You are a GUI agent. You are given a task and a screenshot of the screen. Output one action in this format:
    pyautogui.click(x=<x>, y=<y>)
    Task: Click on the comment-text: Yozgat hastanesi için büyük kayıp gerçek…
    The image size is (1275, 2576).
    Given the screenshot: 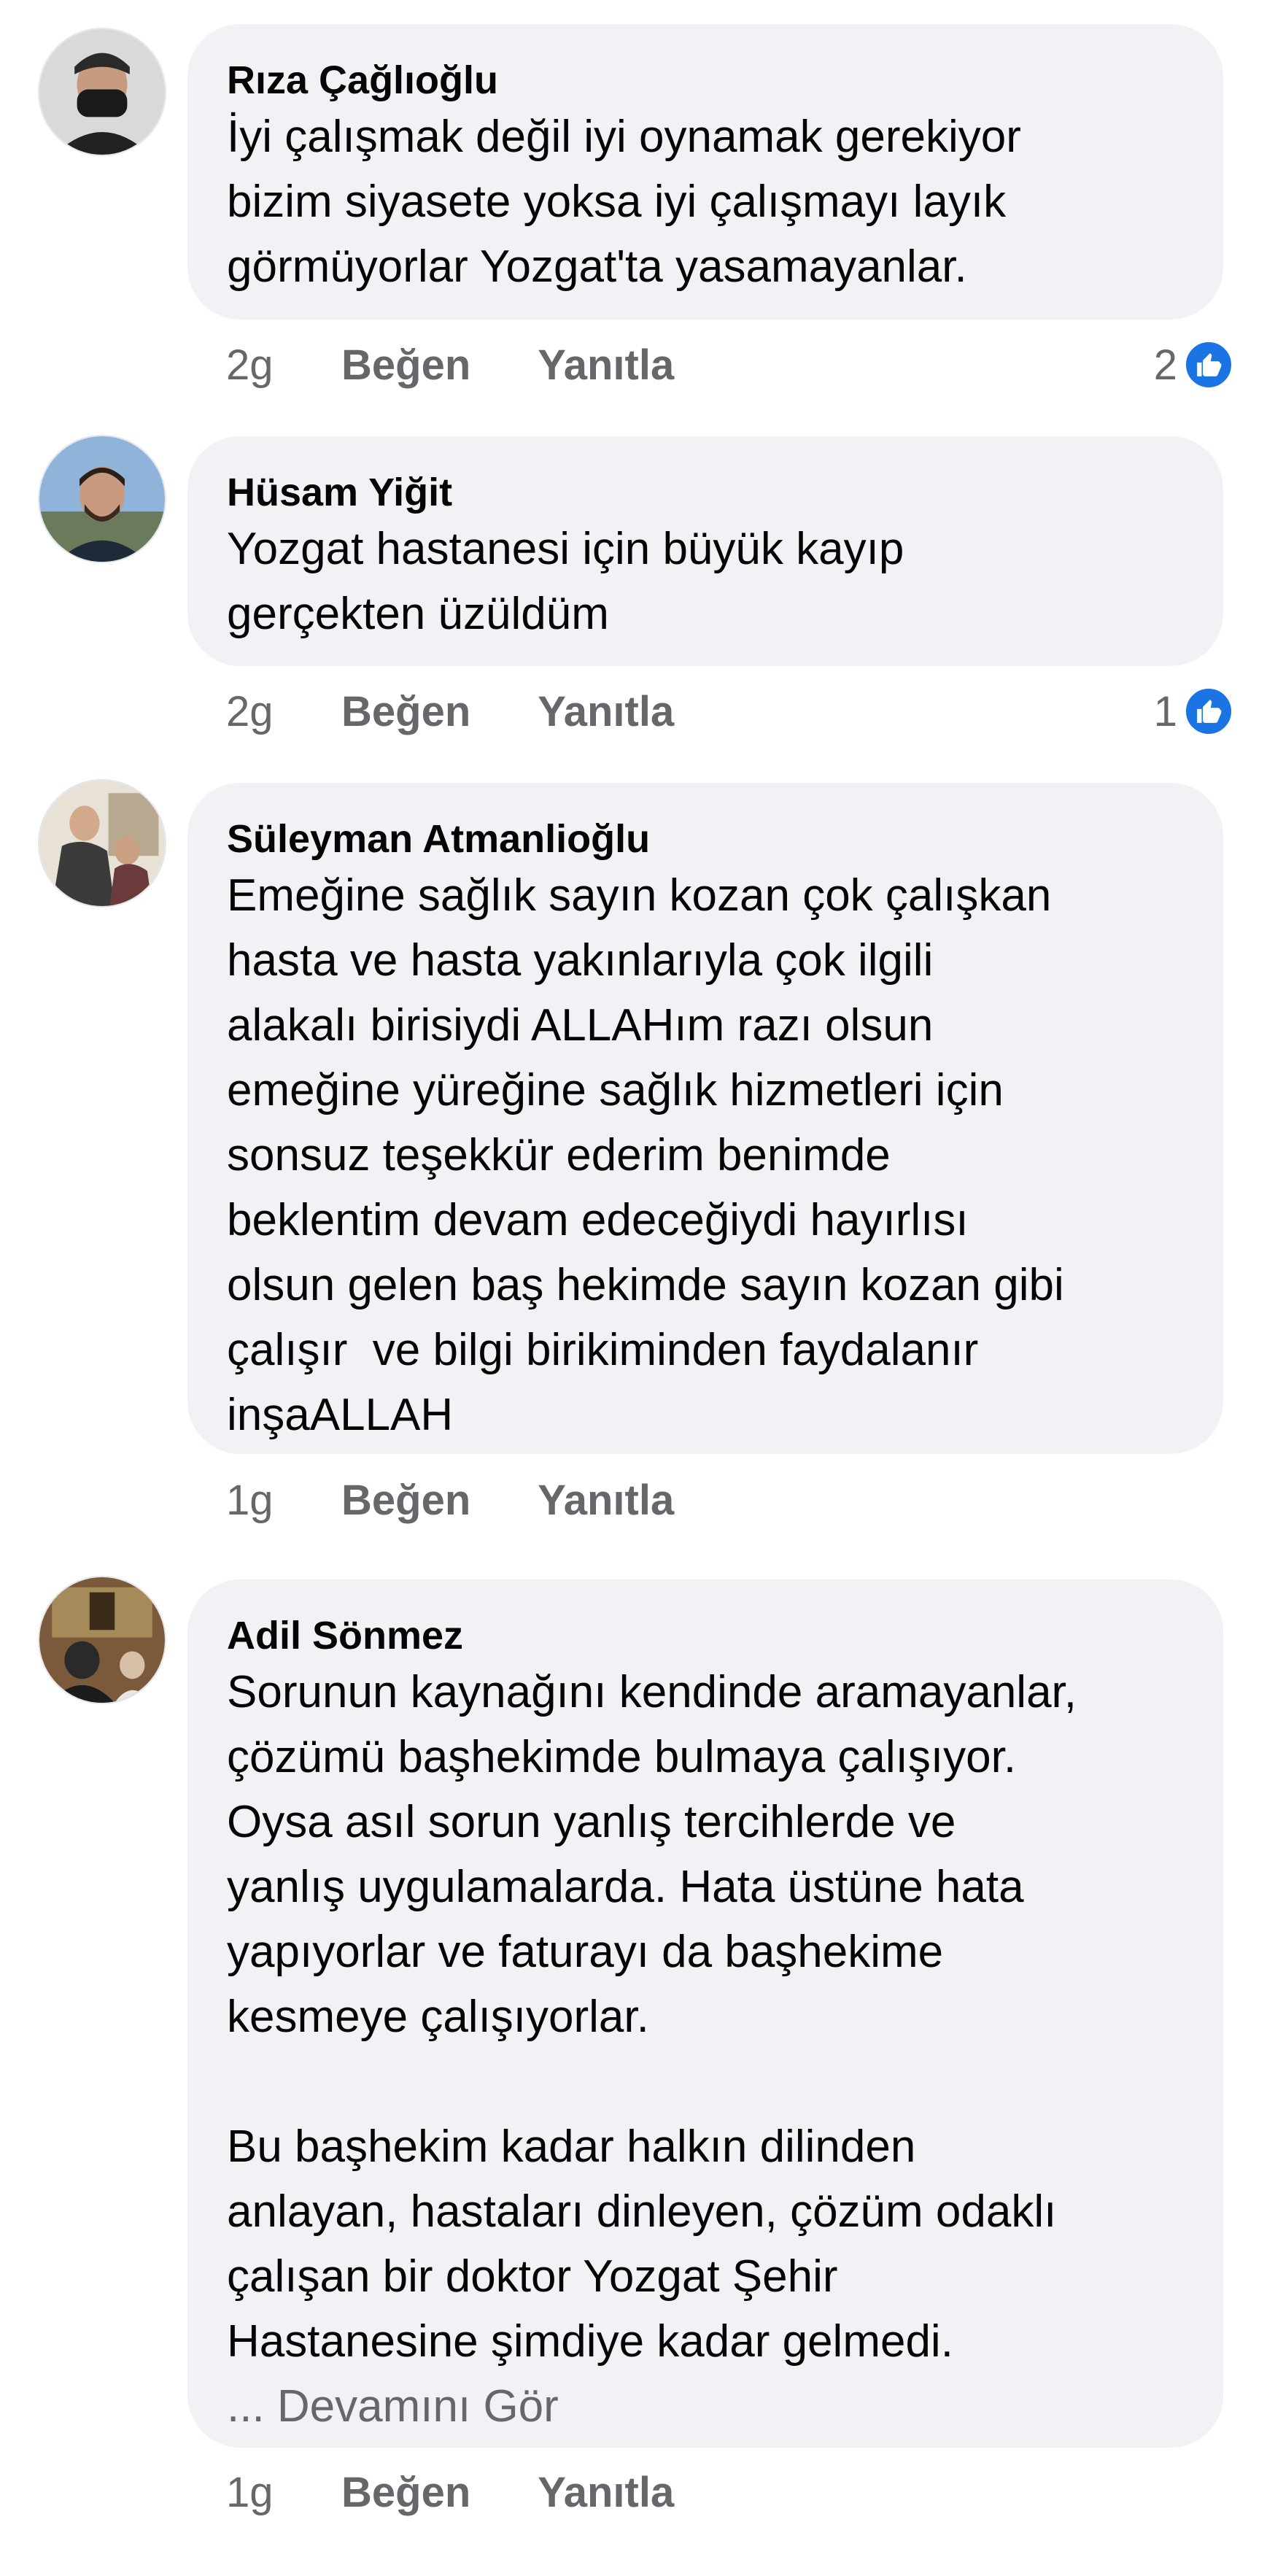 What is the action you would take?
    pyautogui.click(x=565, y=581)
    